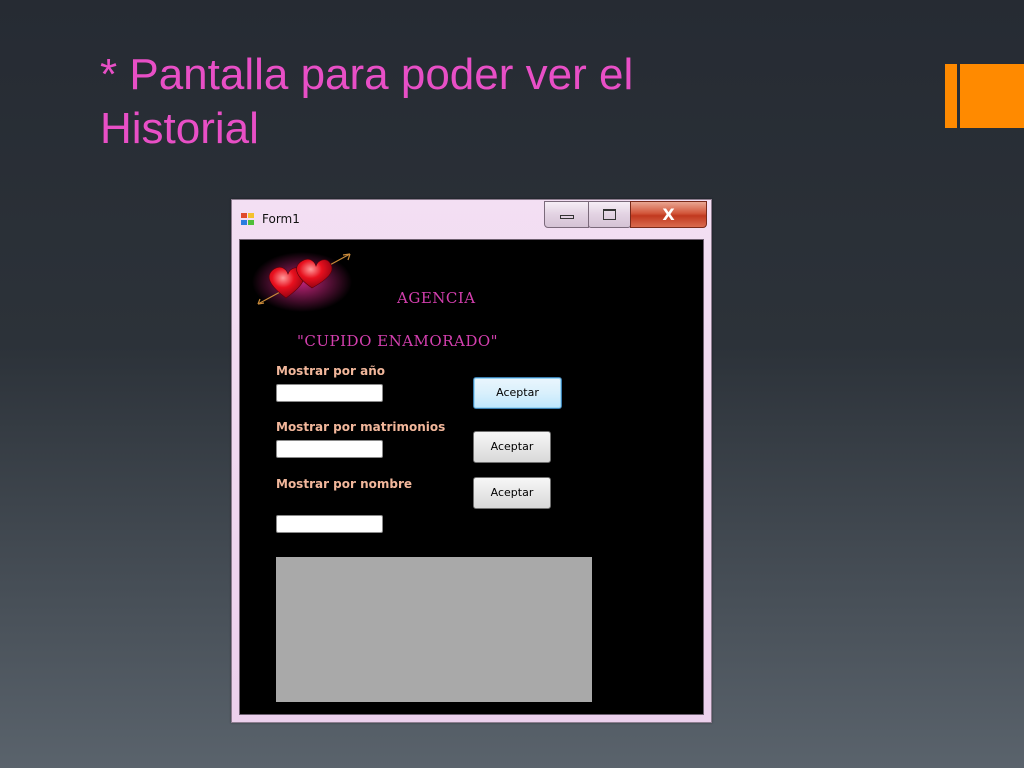 This screenshot has width=1024, height=768. I want to click on caption-buttons: X, so click(627, 215).